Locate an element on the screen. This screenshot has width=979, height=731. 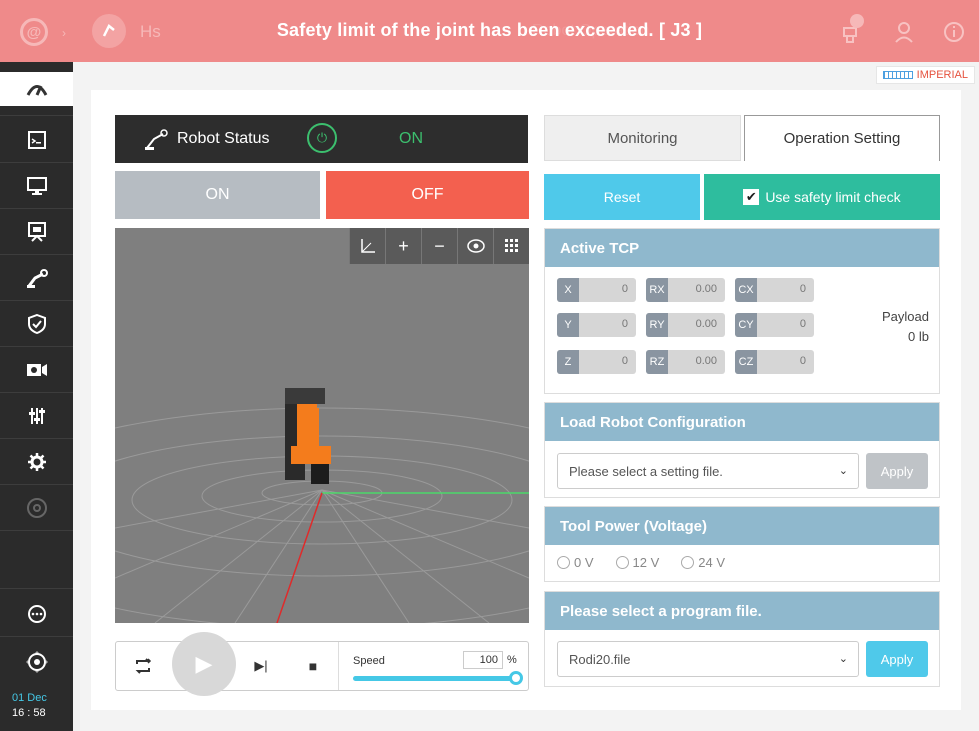
viewer-toolbar: + − is located at coordinates (439, 246).